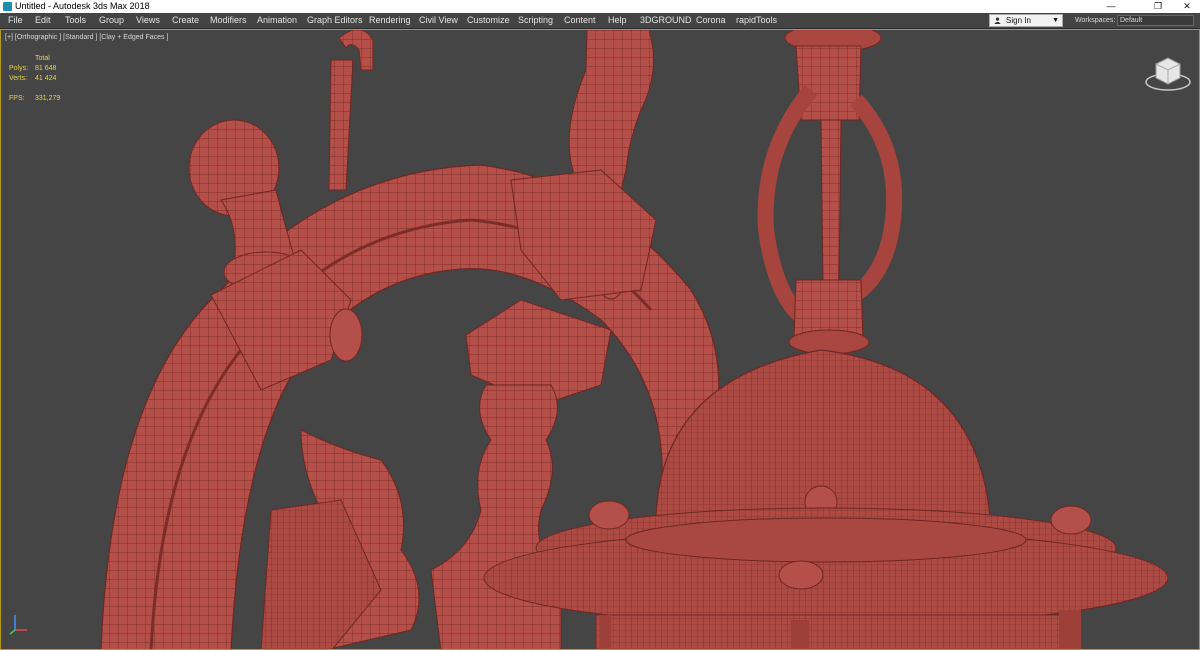 This screenshot has height=650, width=1200. I want to click on menu-corona: Corona, so click(711, 20).